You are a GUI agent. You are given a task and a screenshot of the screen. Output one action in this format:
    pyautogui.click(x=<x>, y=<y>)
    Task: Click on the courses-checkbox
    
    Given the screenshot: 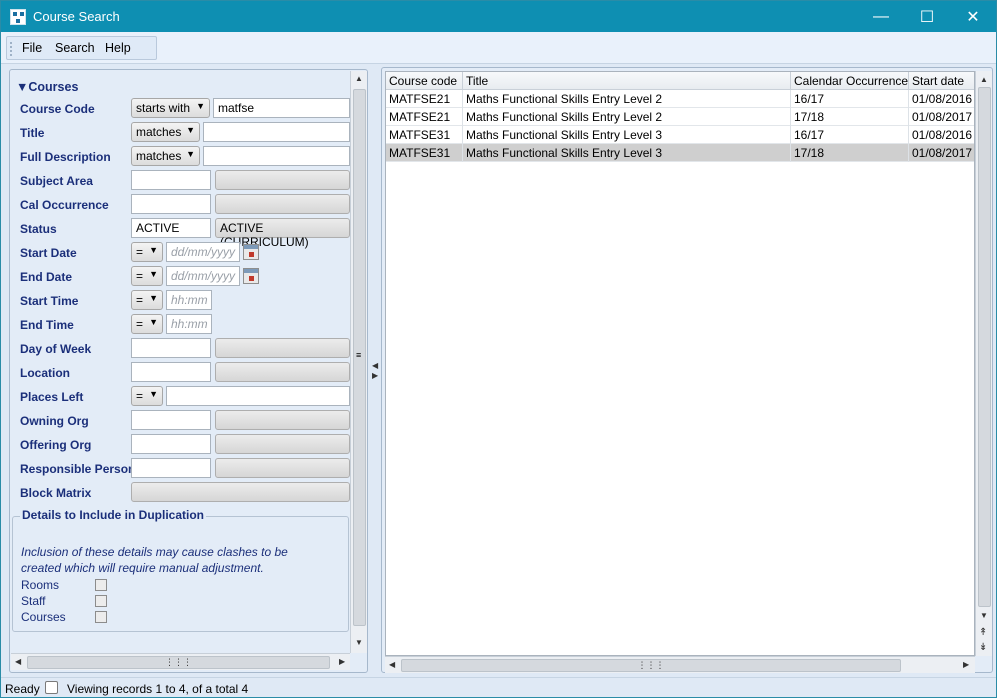 What is the action you would take?
    pyautogui.click(x=101, y=617)
    